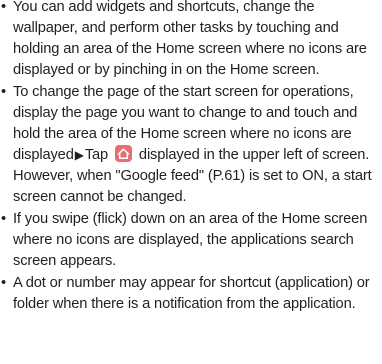 This screenshot has height=364, width=382. What do you see at coordinates (123, 153) in the screenshot?
I see `home-icon` at bounding box center [123, 153].